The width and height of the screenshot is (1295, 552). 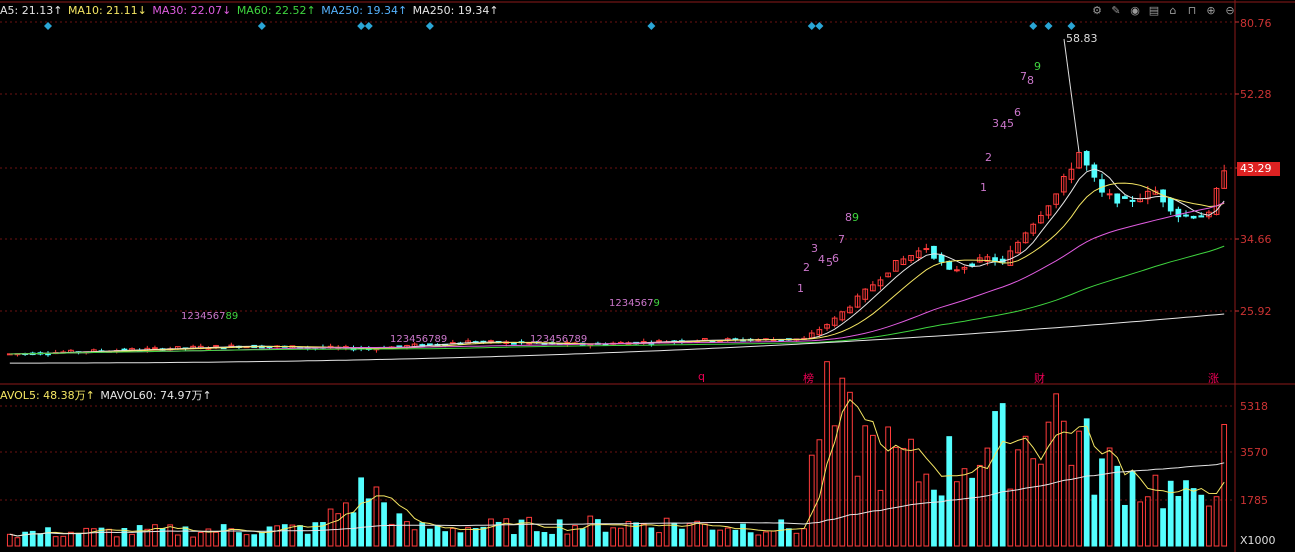 I want to click on td-up-7: 7, so click(x=841, y=239).